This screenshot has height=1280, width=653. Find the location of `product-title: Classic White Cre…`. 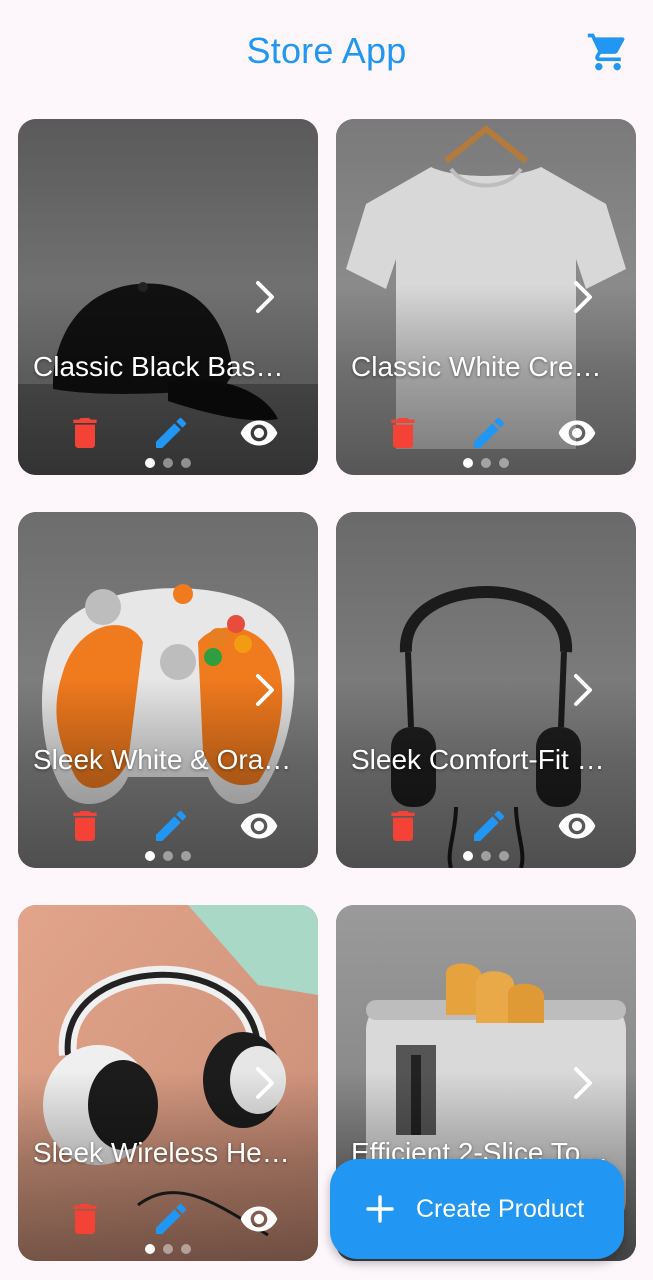

product-title: Classic White Cre… is located at coordinates (476, 366).